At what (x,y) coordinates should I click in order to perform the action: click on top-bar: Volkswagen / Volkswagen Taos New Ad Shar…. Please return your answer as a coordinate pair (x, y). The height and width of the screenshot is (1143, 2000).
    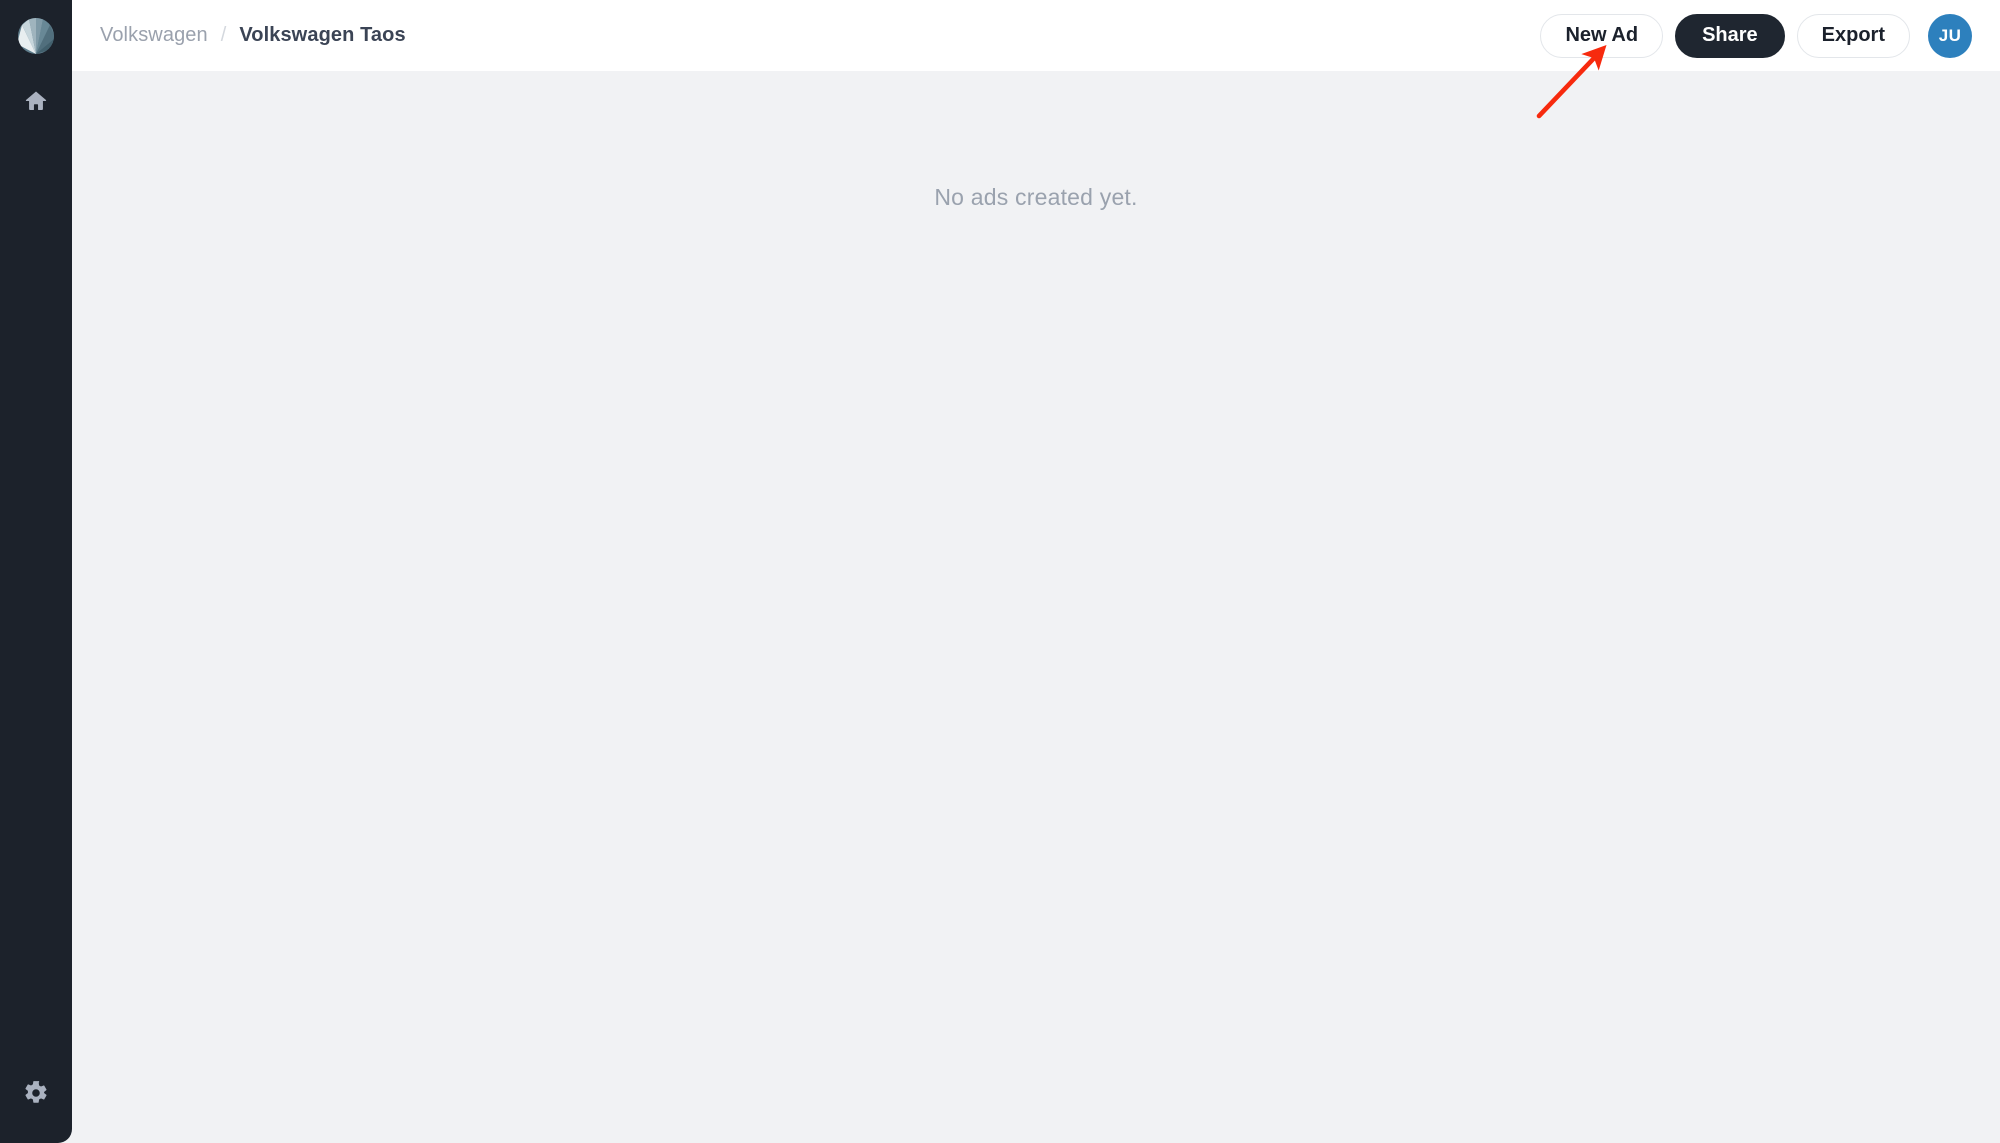
    Looking at the image, I should click on (1036, 35).